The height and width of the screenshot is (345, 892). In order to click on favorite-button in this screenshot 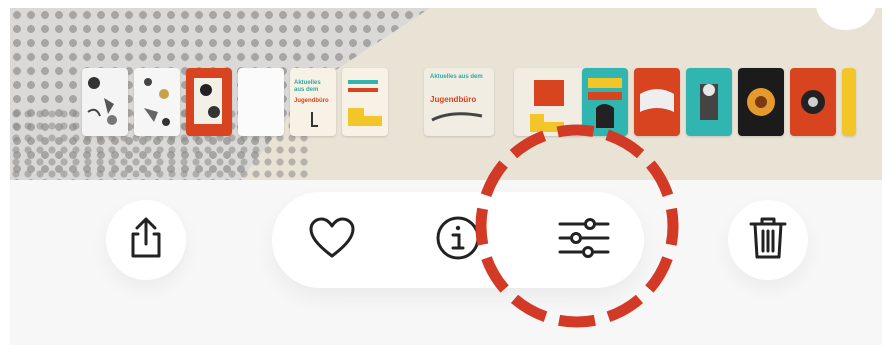, I will do `click(332, 240)`.